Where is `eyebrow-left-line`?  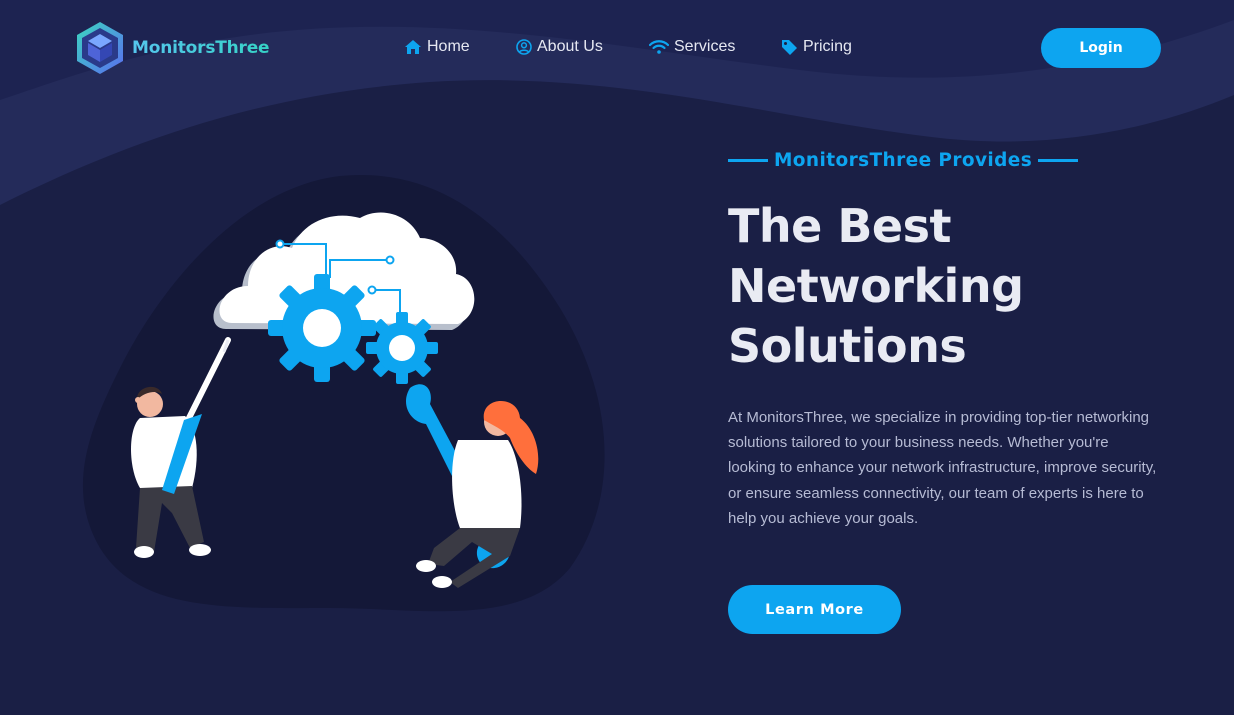
eyebrow-left-line is located at coordinates (748, 160).